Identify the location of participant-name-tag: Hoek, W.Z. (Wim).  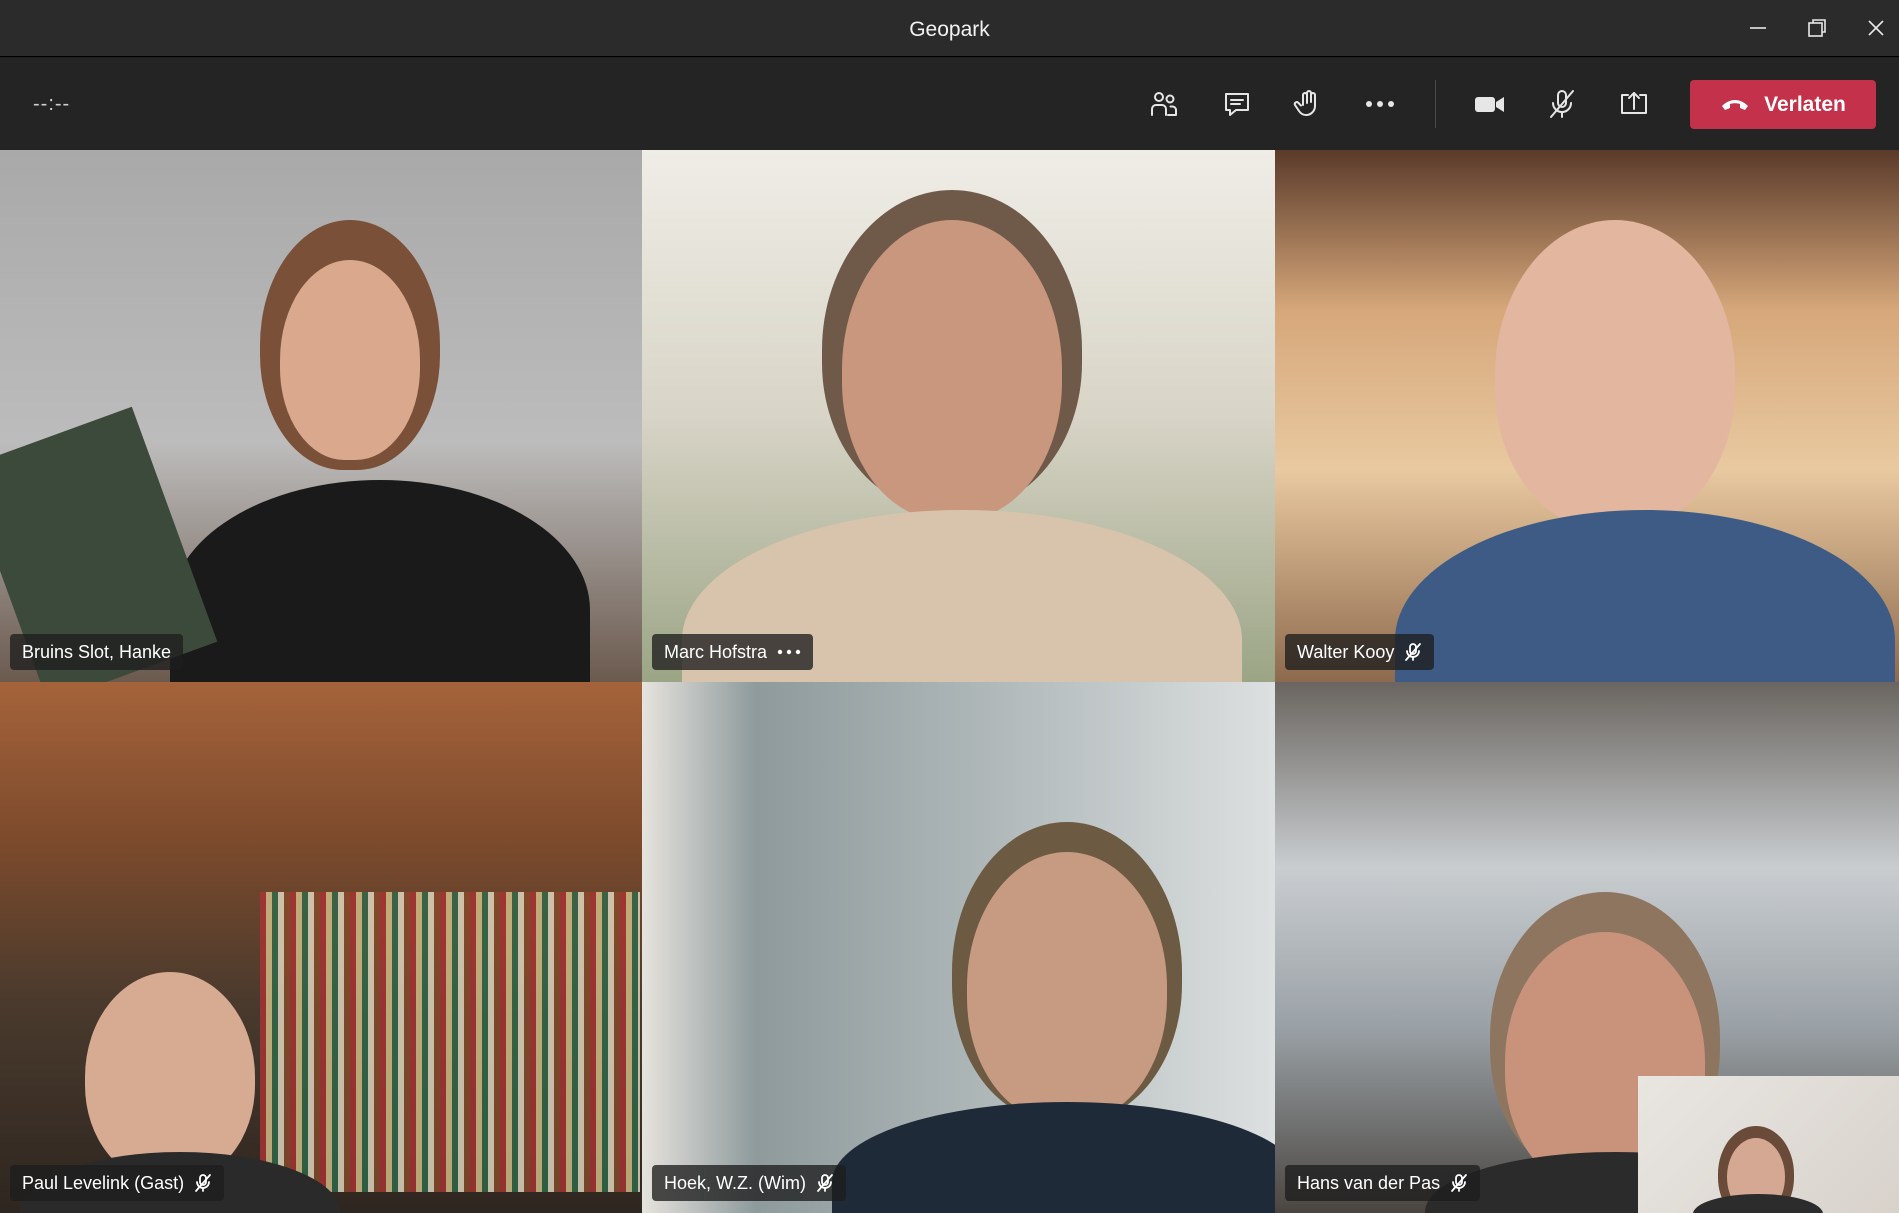
(749, 1183).